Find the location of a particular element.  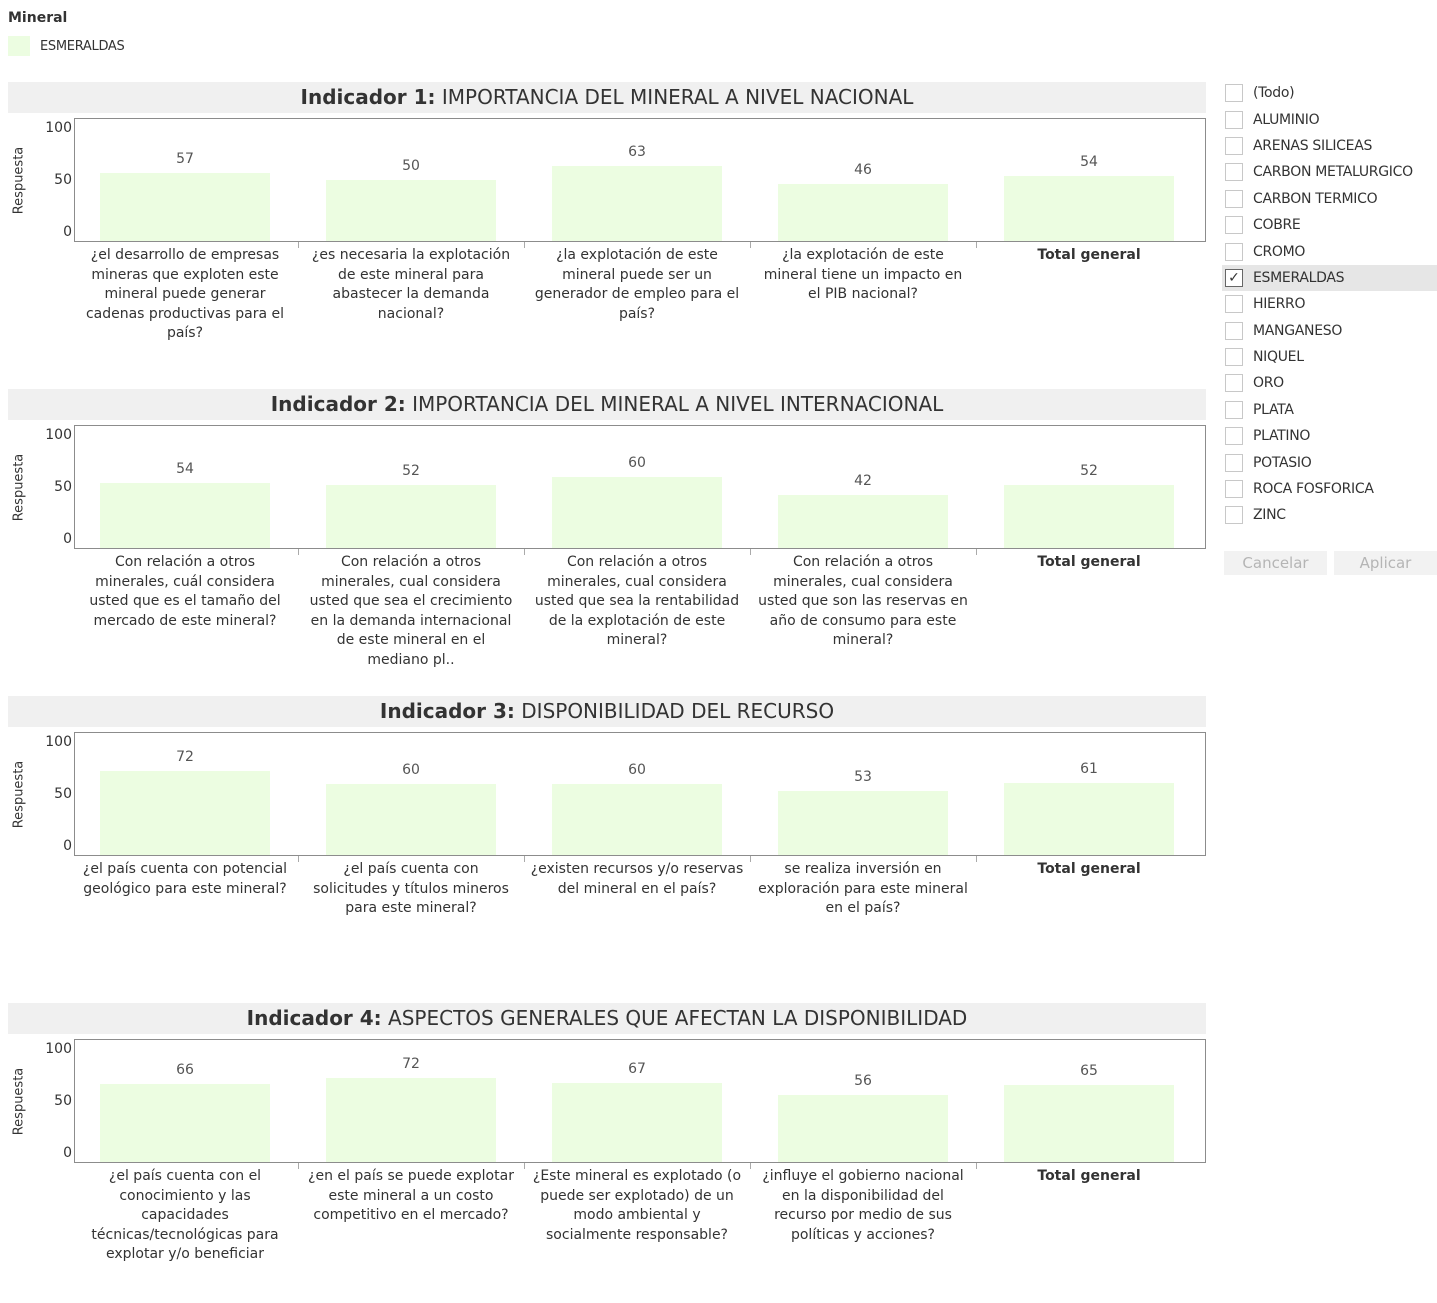

bar-value-label: 53 is located at coordinates (863, 776).